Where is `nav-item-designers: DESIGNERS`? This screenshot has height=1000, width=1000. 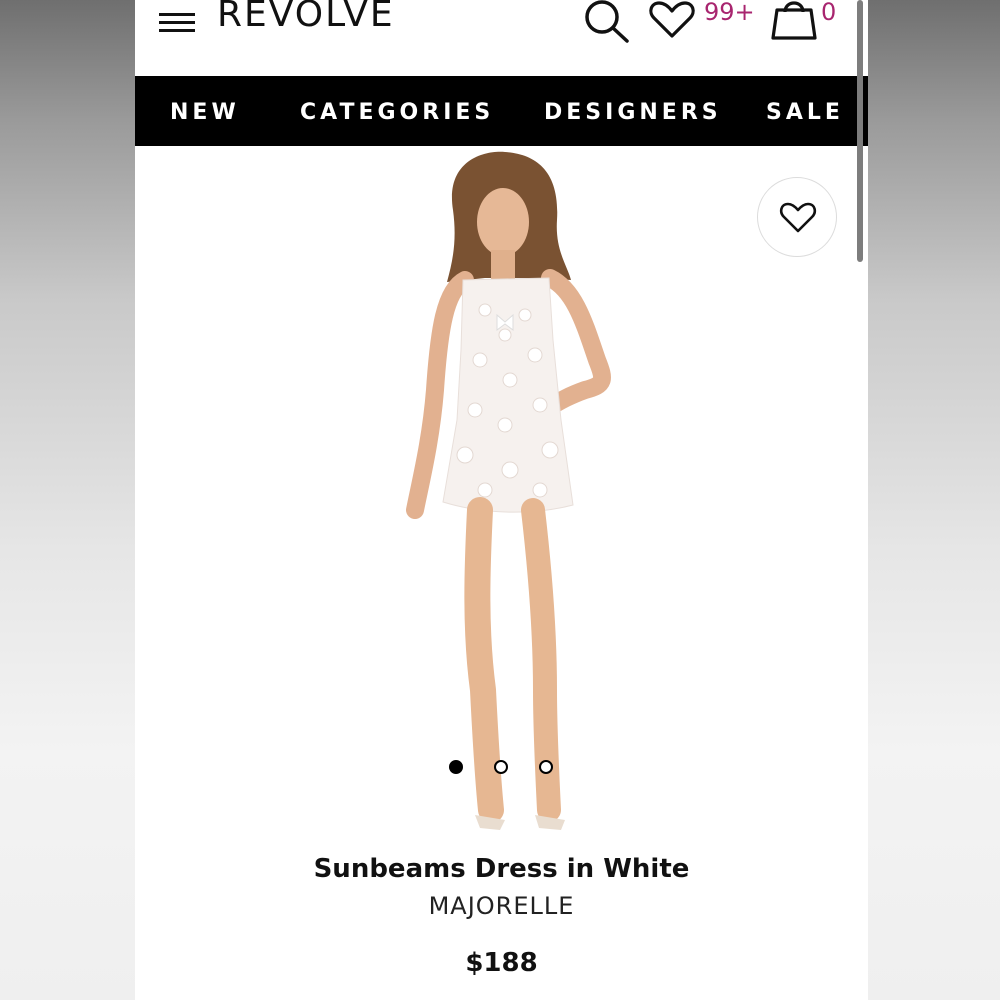
nav-item-designers: DESIGNERS is located at coordinates (633, 112).